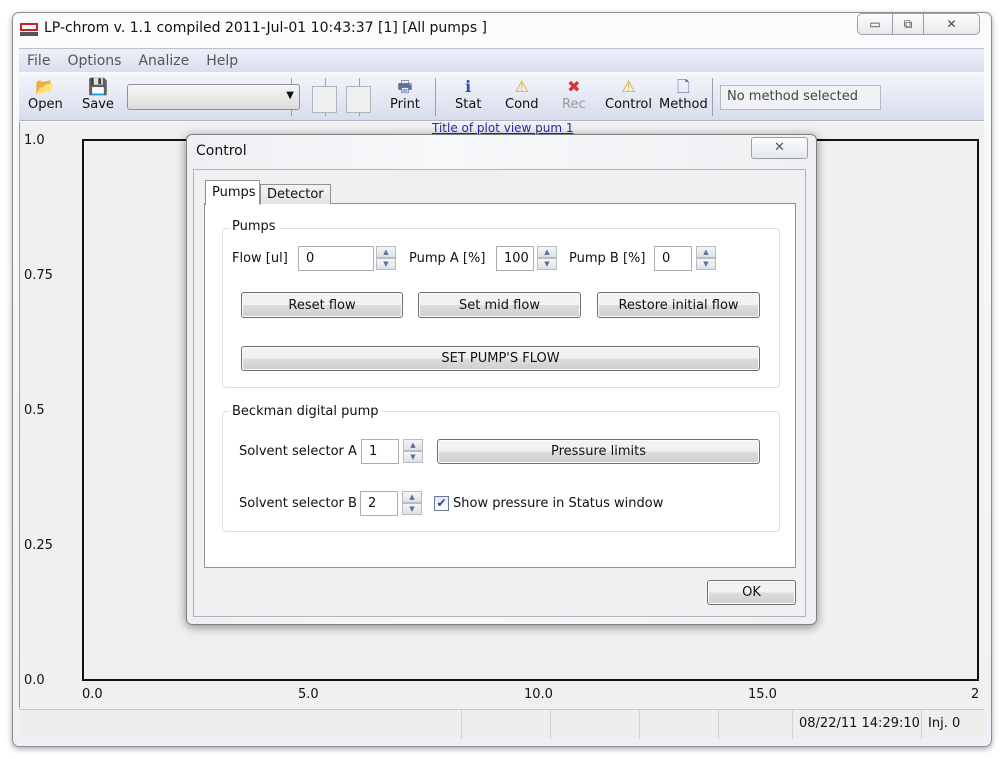  What do you see at coordinates (501, 471) in the screenshot?
I see `beckman-group` at bounding box center [501, 471].